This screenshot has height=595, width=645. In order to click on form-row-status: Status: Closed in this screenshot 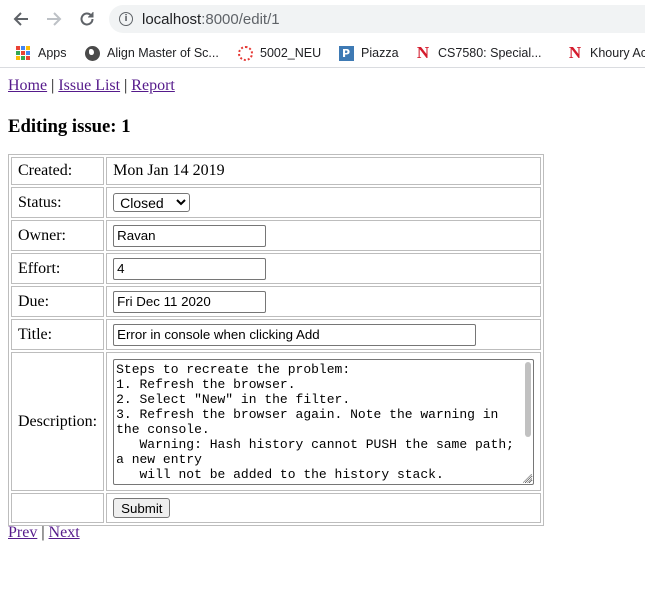, I will do `click(276, 202)`.